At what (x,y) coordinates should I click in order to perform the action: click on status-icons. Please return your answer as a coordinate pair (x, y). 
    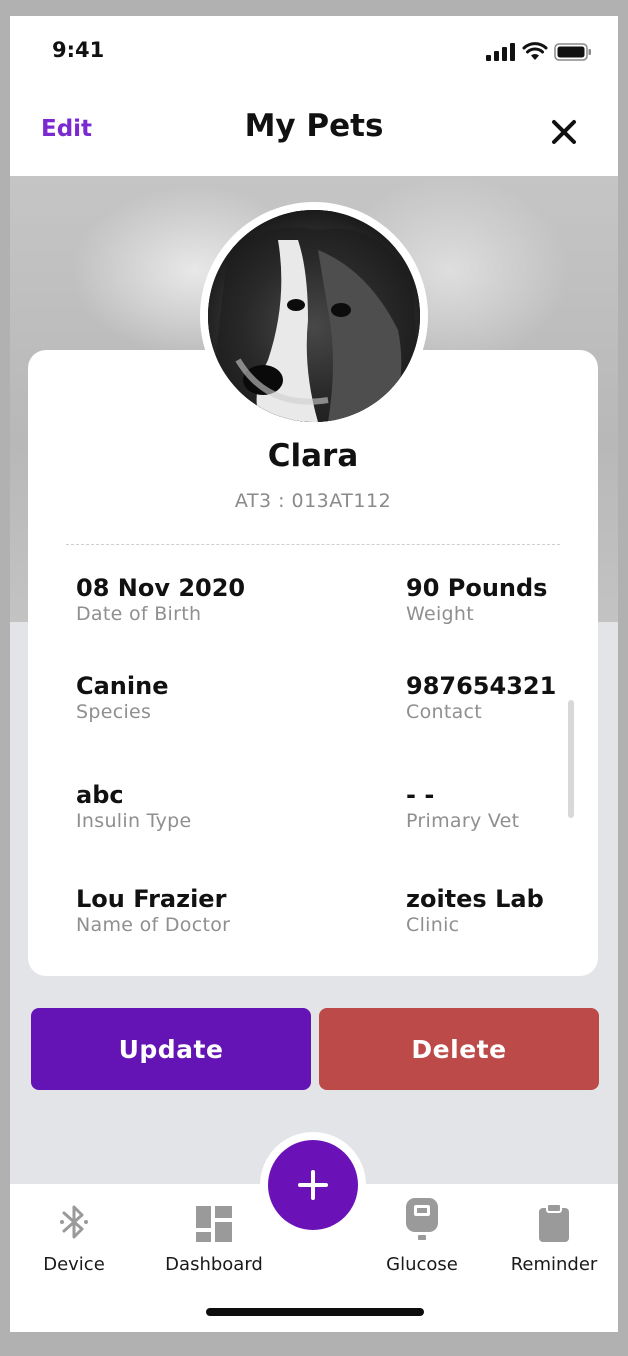
    Looking at the image, I should click on (539, 51).